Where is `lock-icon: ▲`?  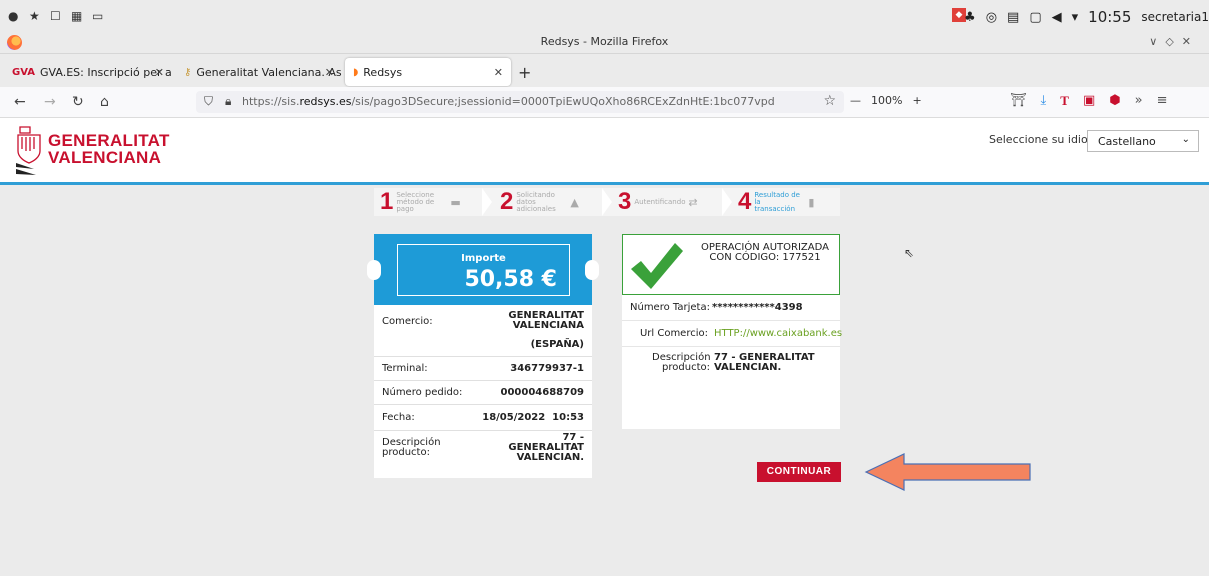
lock-icon: ▲ is located at coordinates (574, 202).